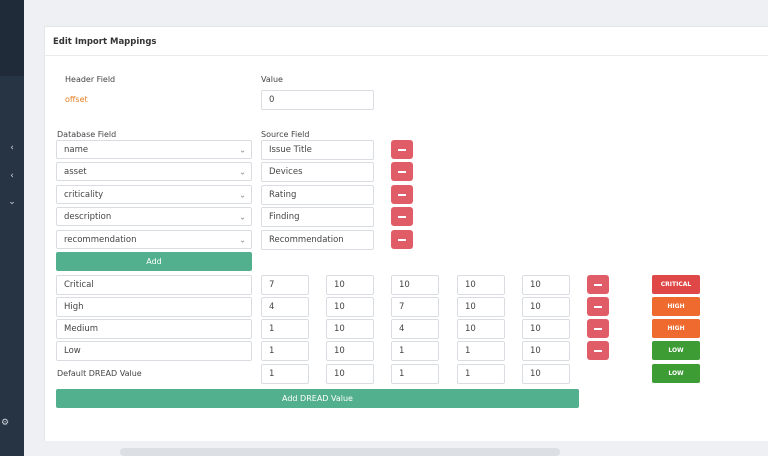  I want to click on dread-damage-input: 7, so click(285, 285).